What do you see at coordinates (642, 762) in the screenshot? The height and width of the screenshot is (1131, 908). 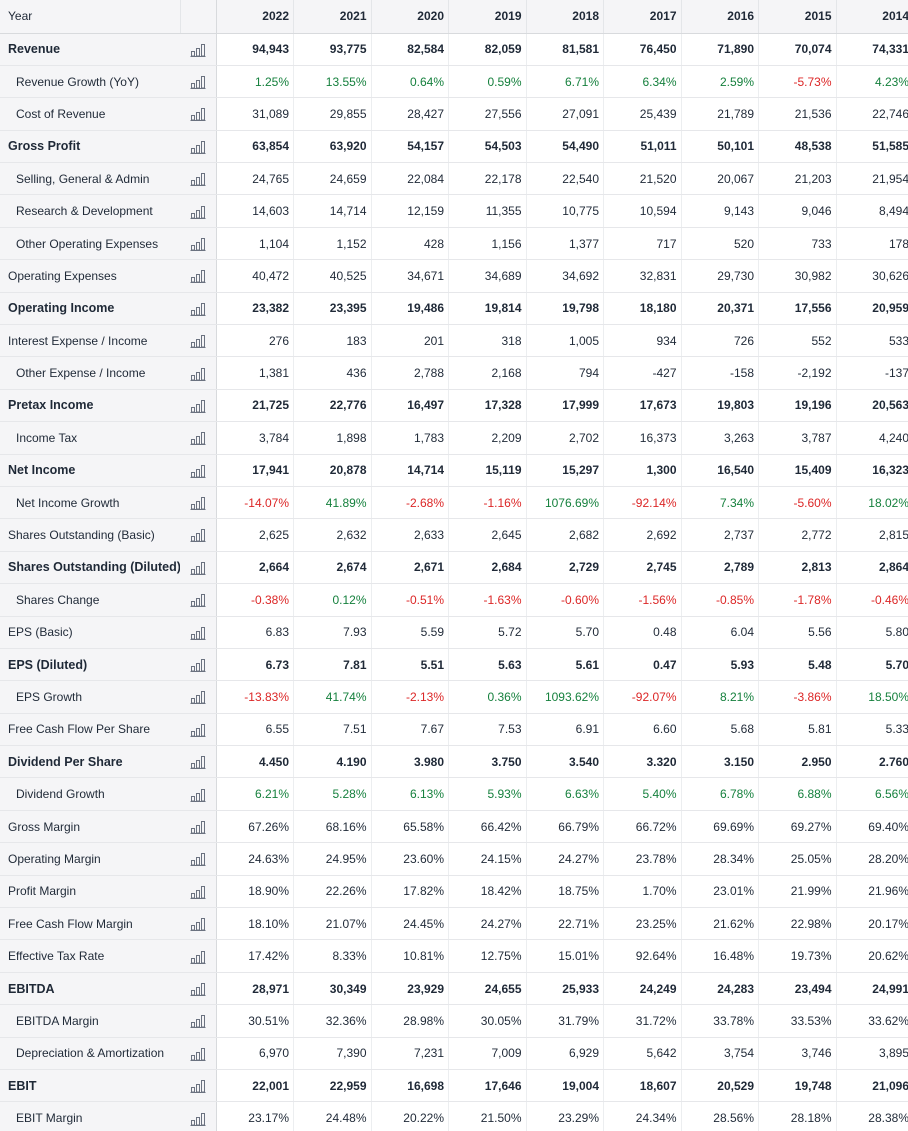 I see `value-cell: 3.320` at bounding box center [642, 762].